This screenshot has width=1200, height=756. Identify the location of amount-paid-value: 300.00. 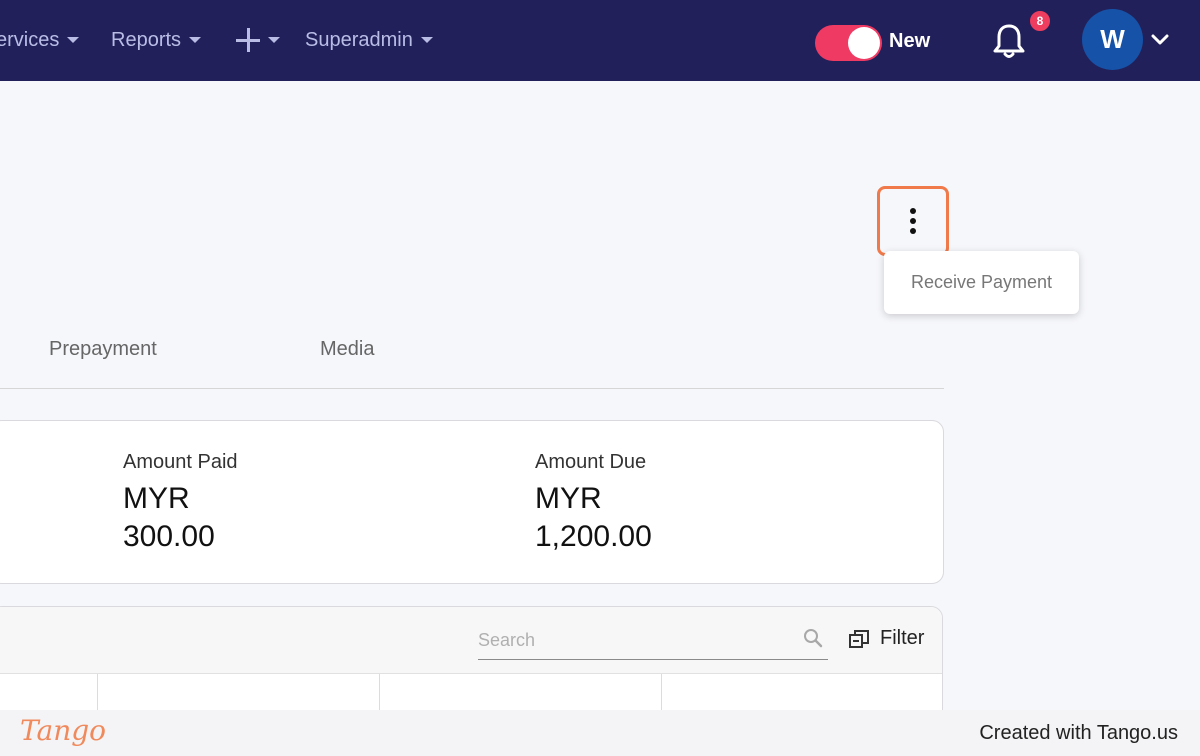
(169, 536).